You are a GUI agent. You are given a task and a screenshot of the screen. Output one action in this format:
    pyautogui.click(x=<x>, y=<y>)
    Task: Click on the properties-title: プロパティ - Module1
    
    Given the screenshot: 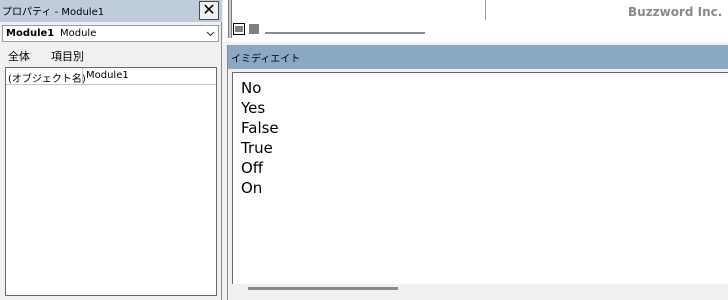 What is the action you would take?
    pyautogui.click(x=53, y=12)
    